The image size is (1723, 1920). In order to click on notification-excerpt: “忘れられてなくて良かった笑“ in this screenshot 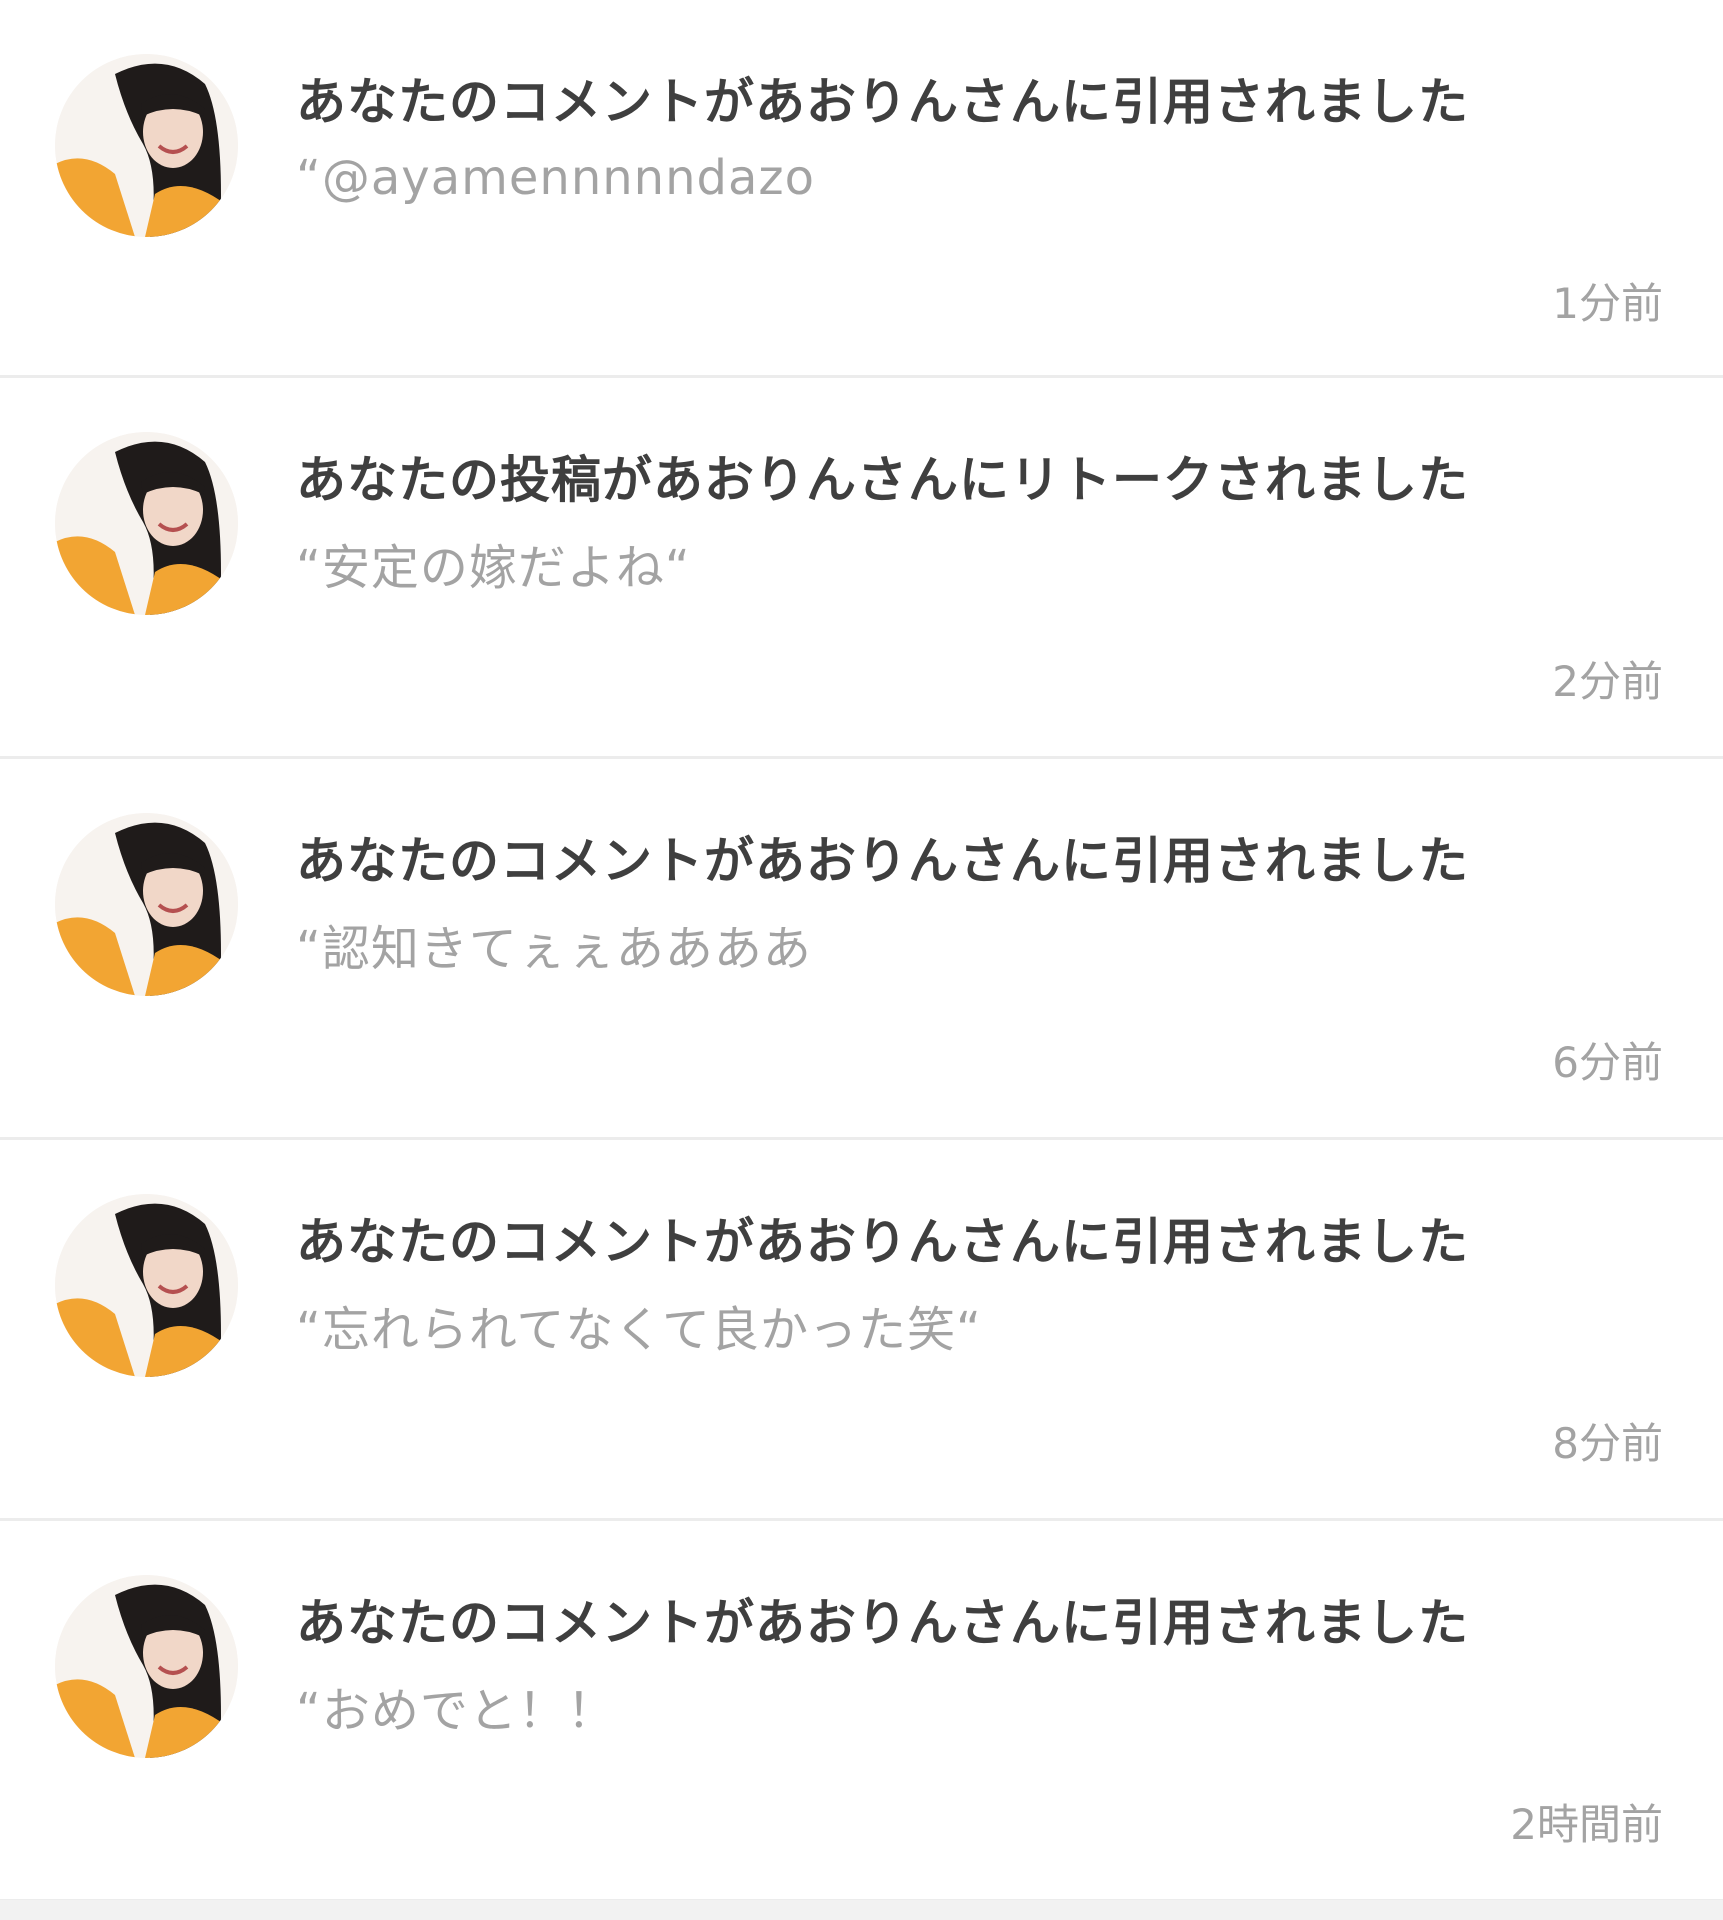, I will do `click(639, 1330)`.